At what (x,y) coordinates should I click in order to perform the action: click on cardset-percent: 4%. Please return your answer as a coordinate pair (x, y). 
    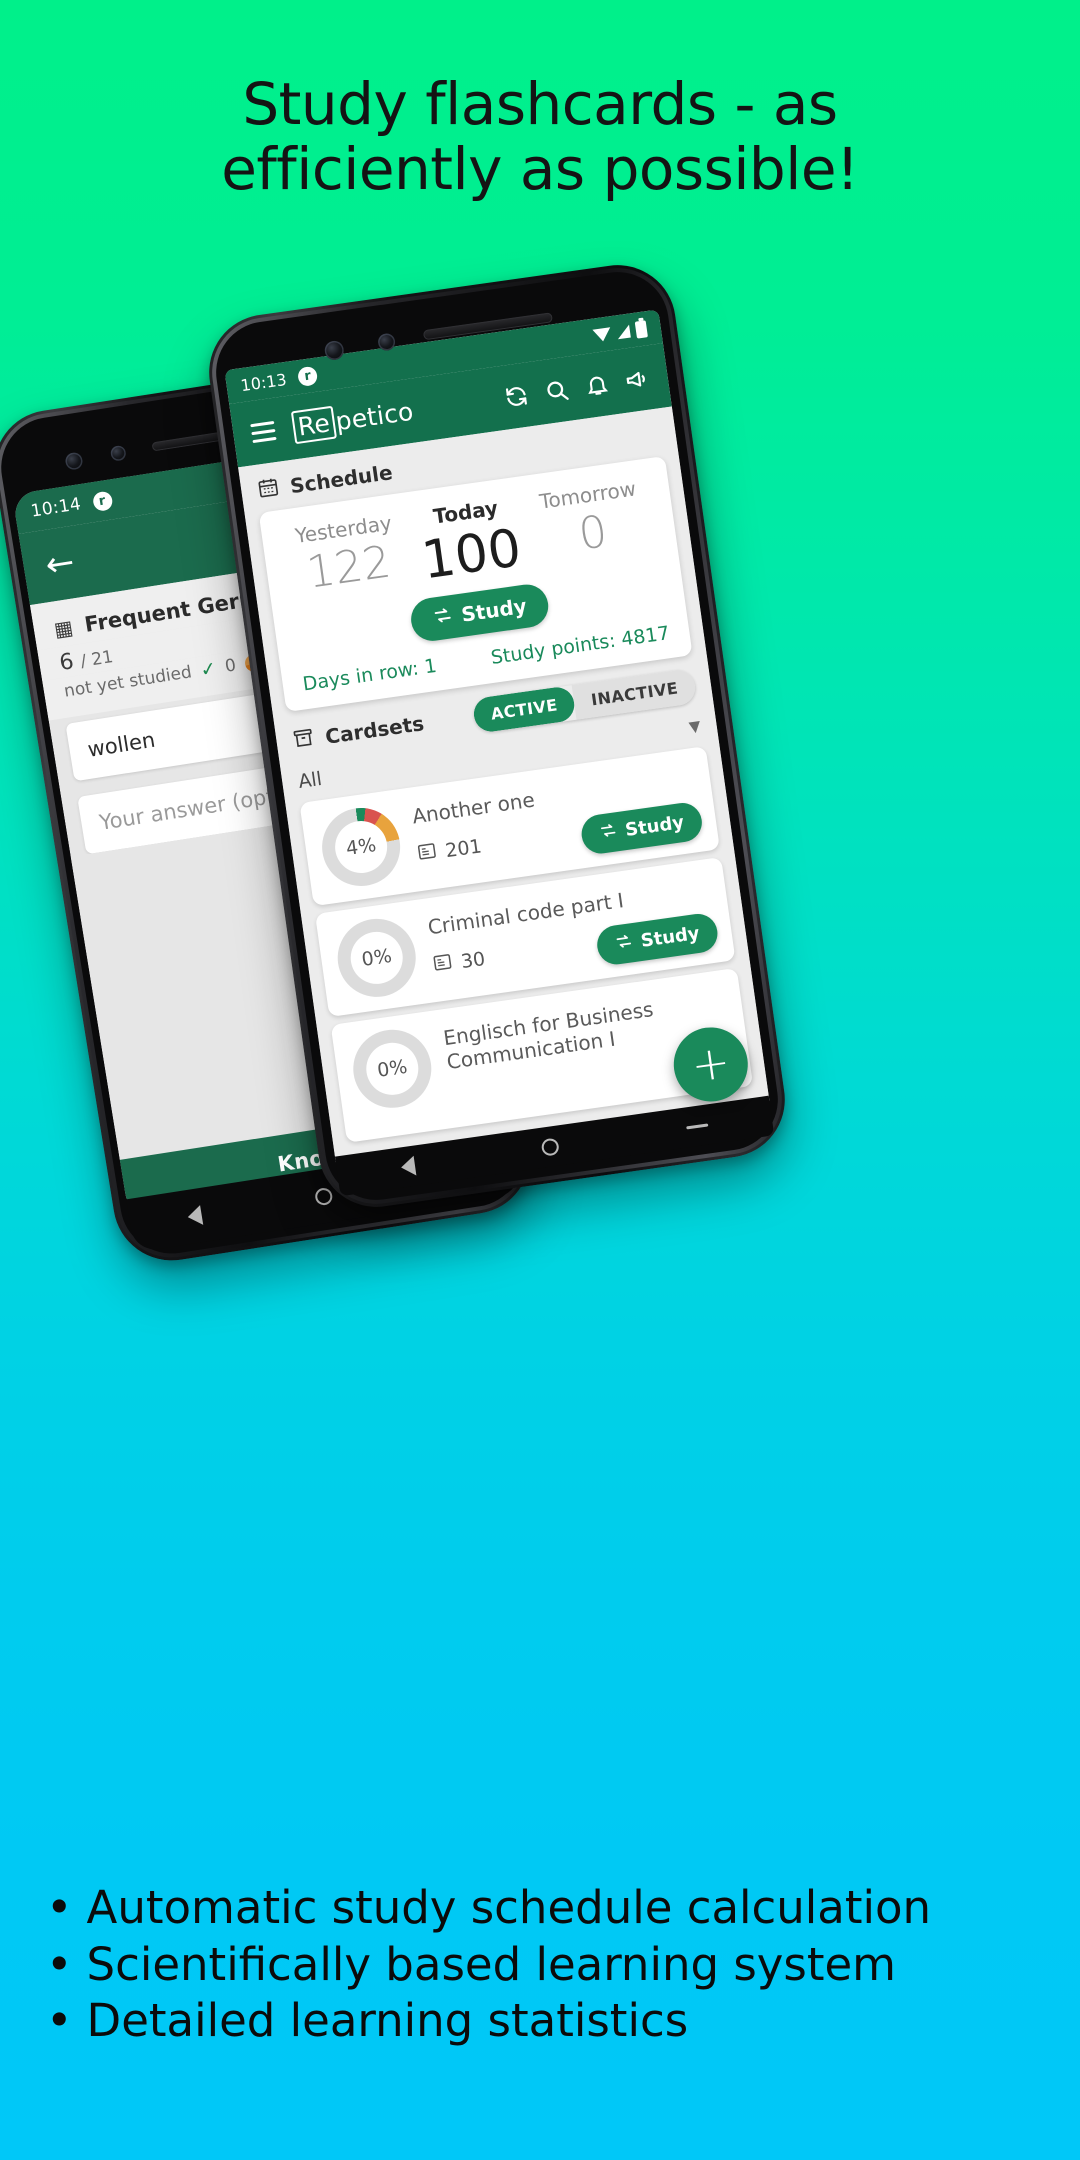
    Looking at the image, I should click on (361, 846).